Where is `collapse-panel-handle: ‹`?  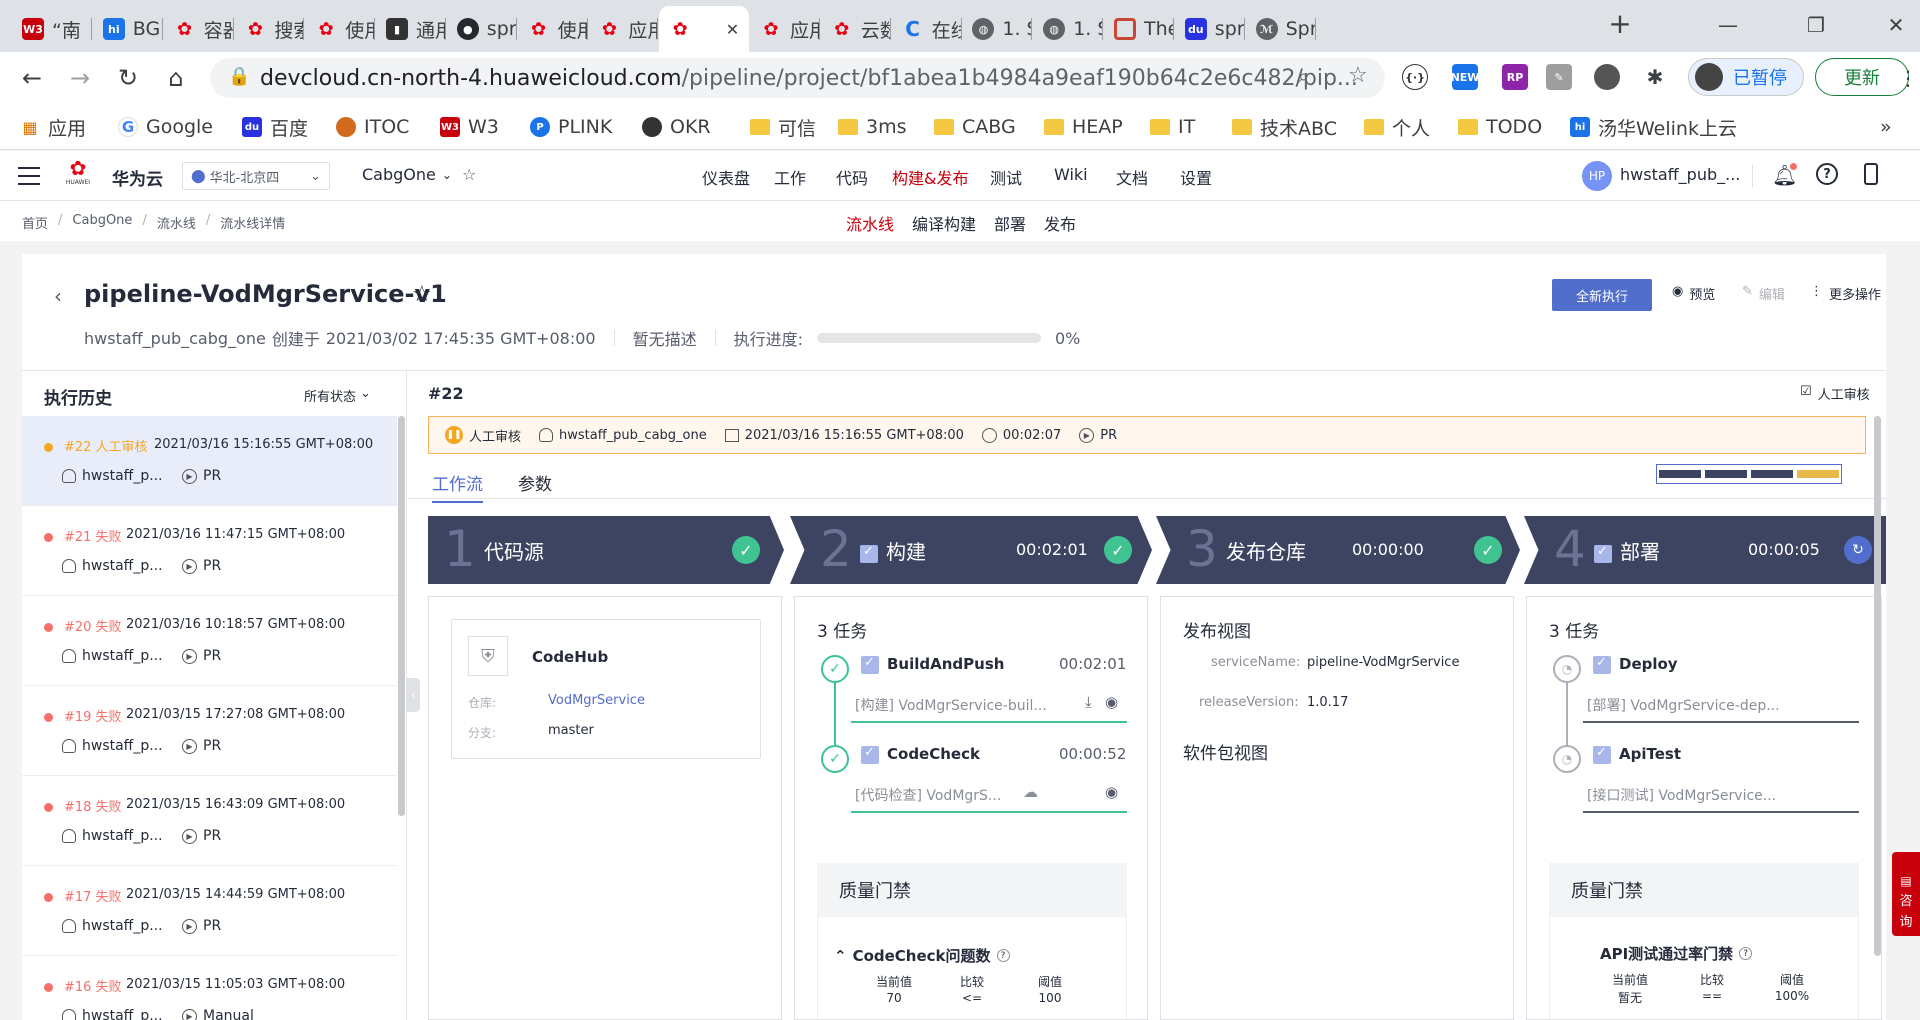
collapse-panel-handle: ‹ is located at coordinates (413, 695).